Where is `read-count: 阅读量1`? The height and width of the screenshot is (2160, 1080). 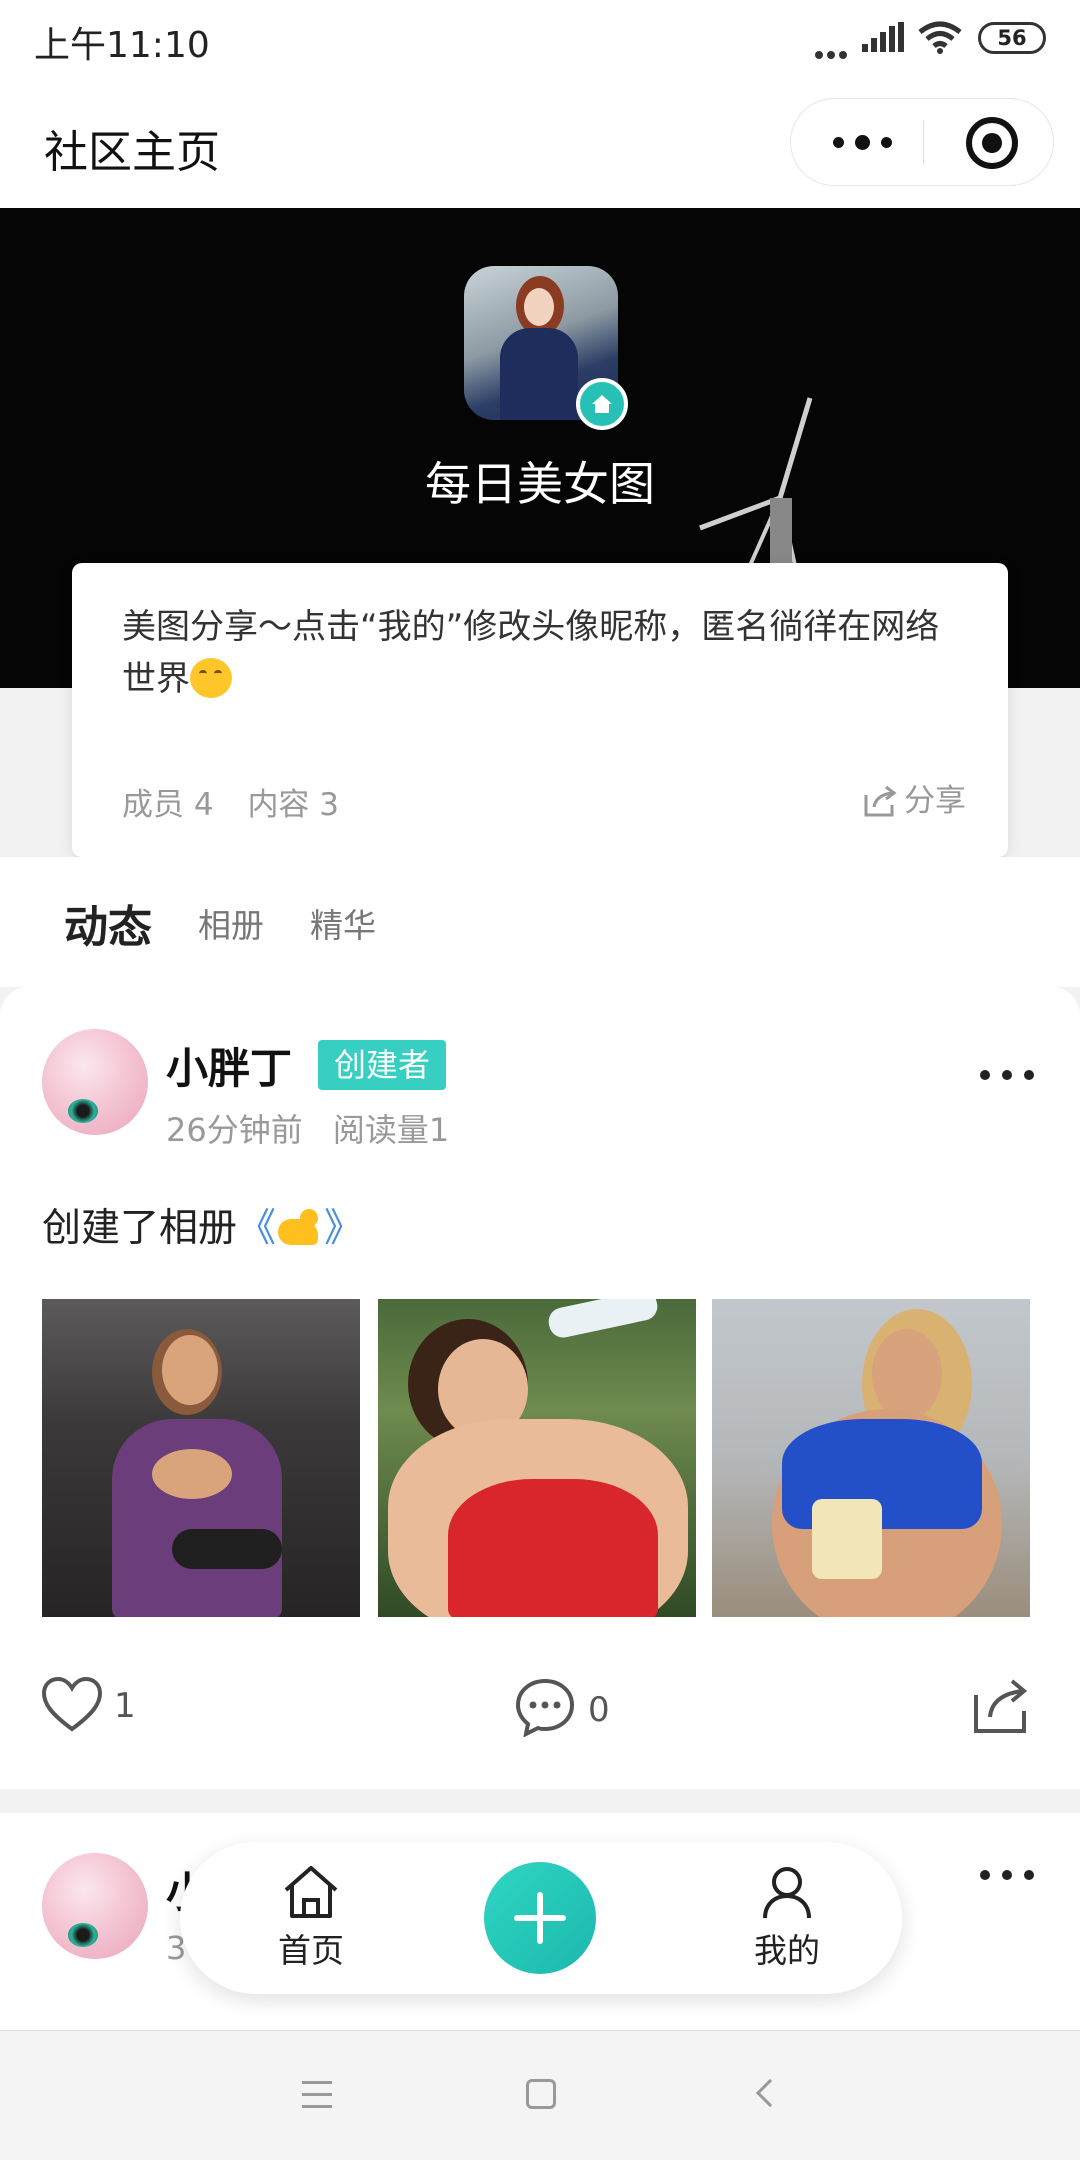
read-count: 阅读量1 is located at coordinates (391, 1130).